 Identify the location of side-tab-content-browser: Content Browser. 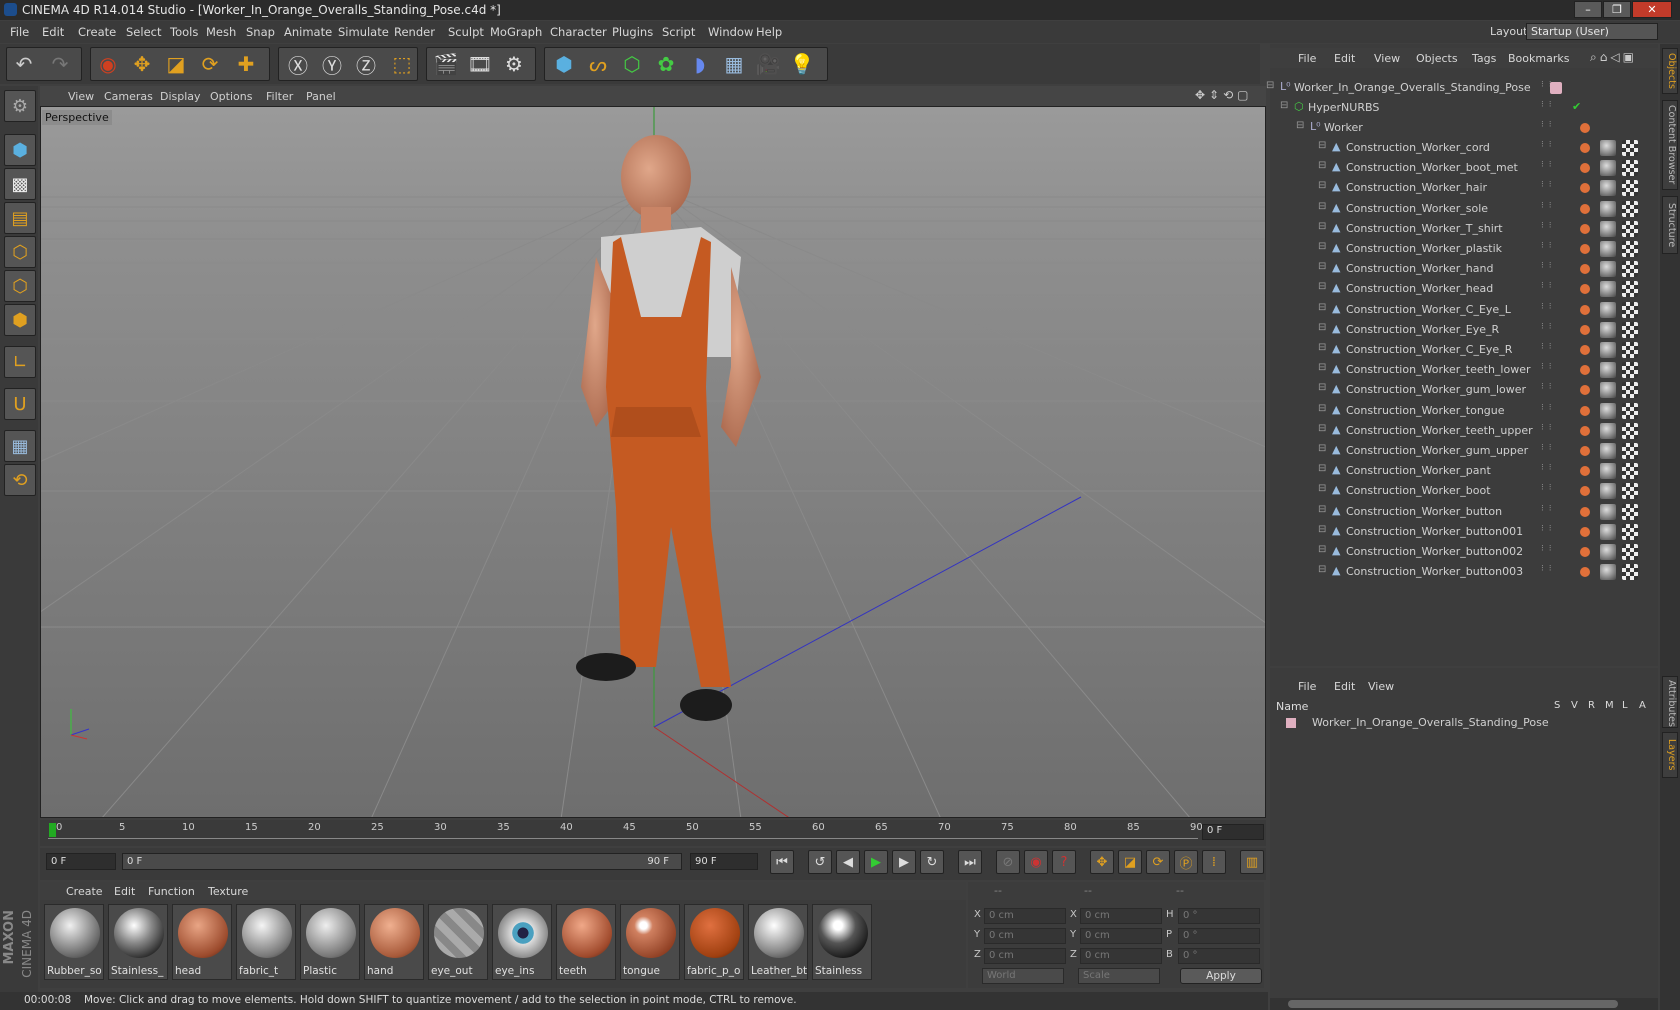
(1670, 145).